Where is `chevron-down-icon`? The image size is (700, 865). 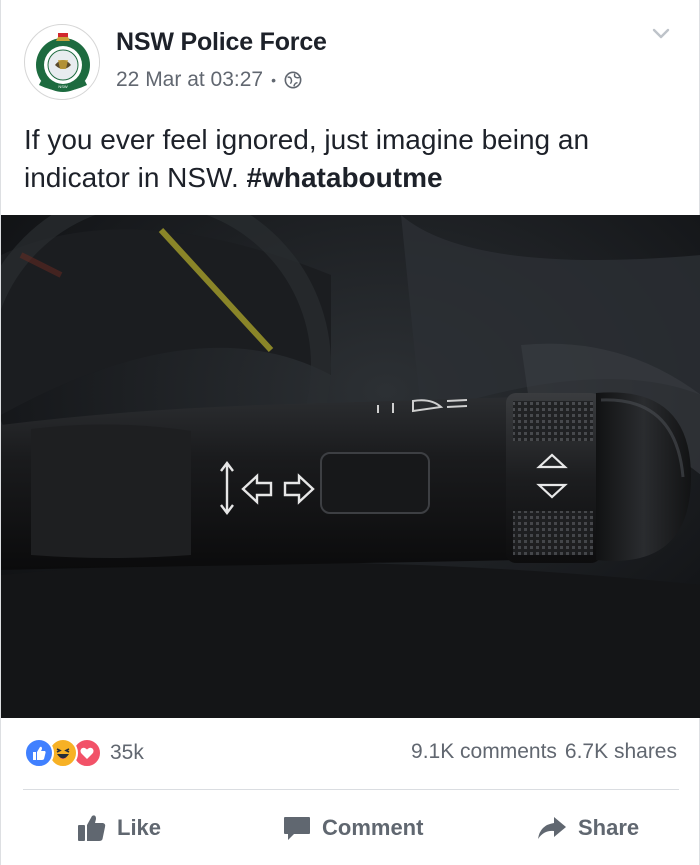
chevron-down-icon is located at coordinates (661, 33).